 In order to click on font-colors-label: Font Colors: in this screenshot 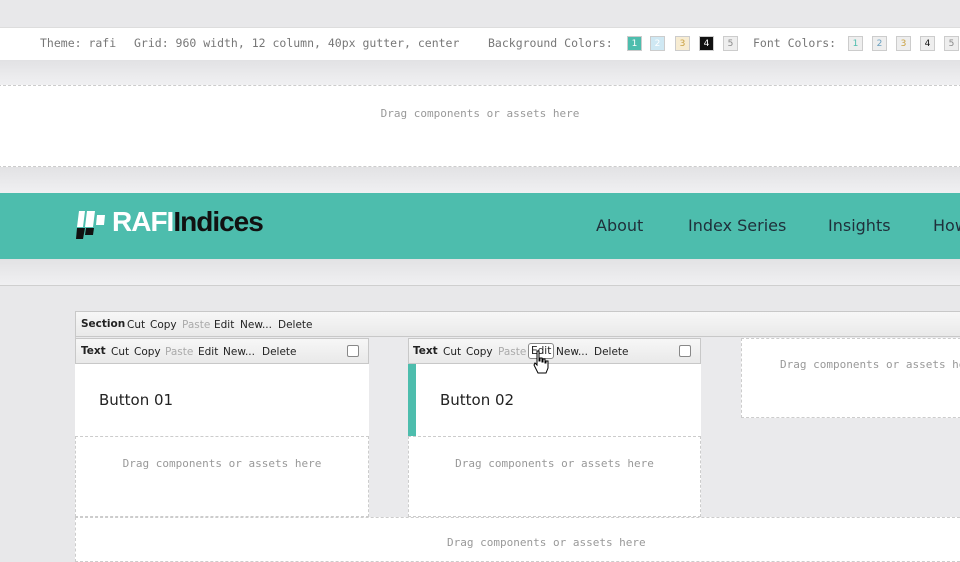, I will do `click(795, 43)`.